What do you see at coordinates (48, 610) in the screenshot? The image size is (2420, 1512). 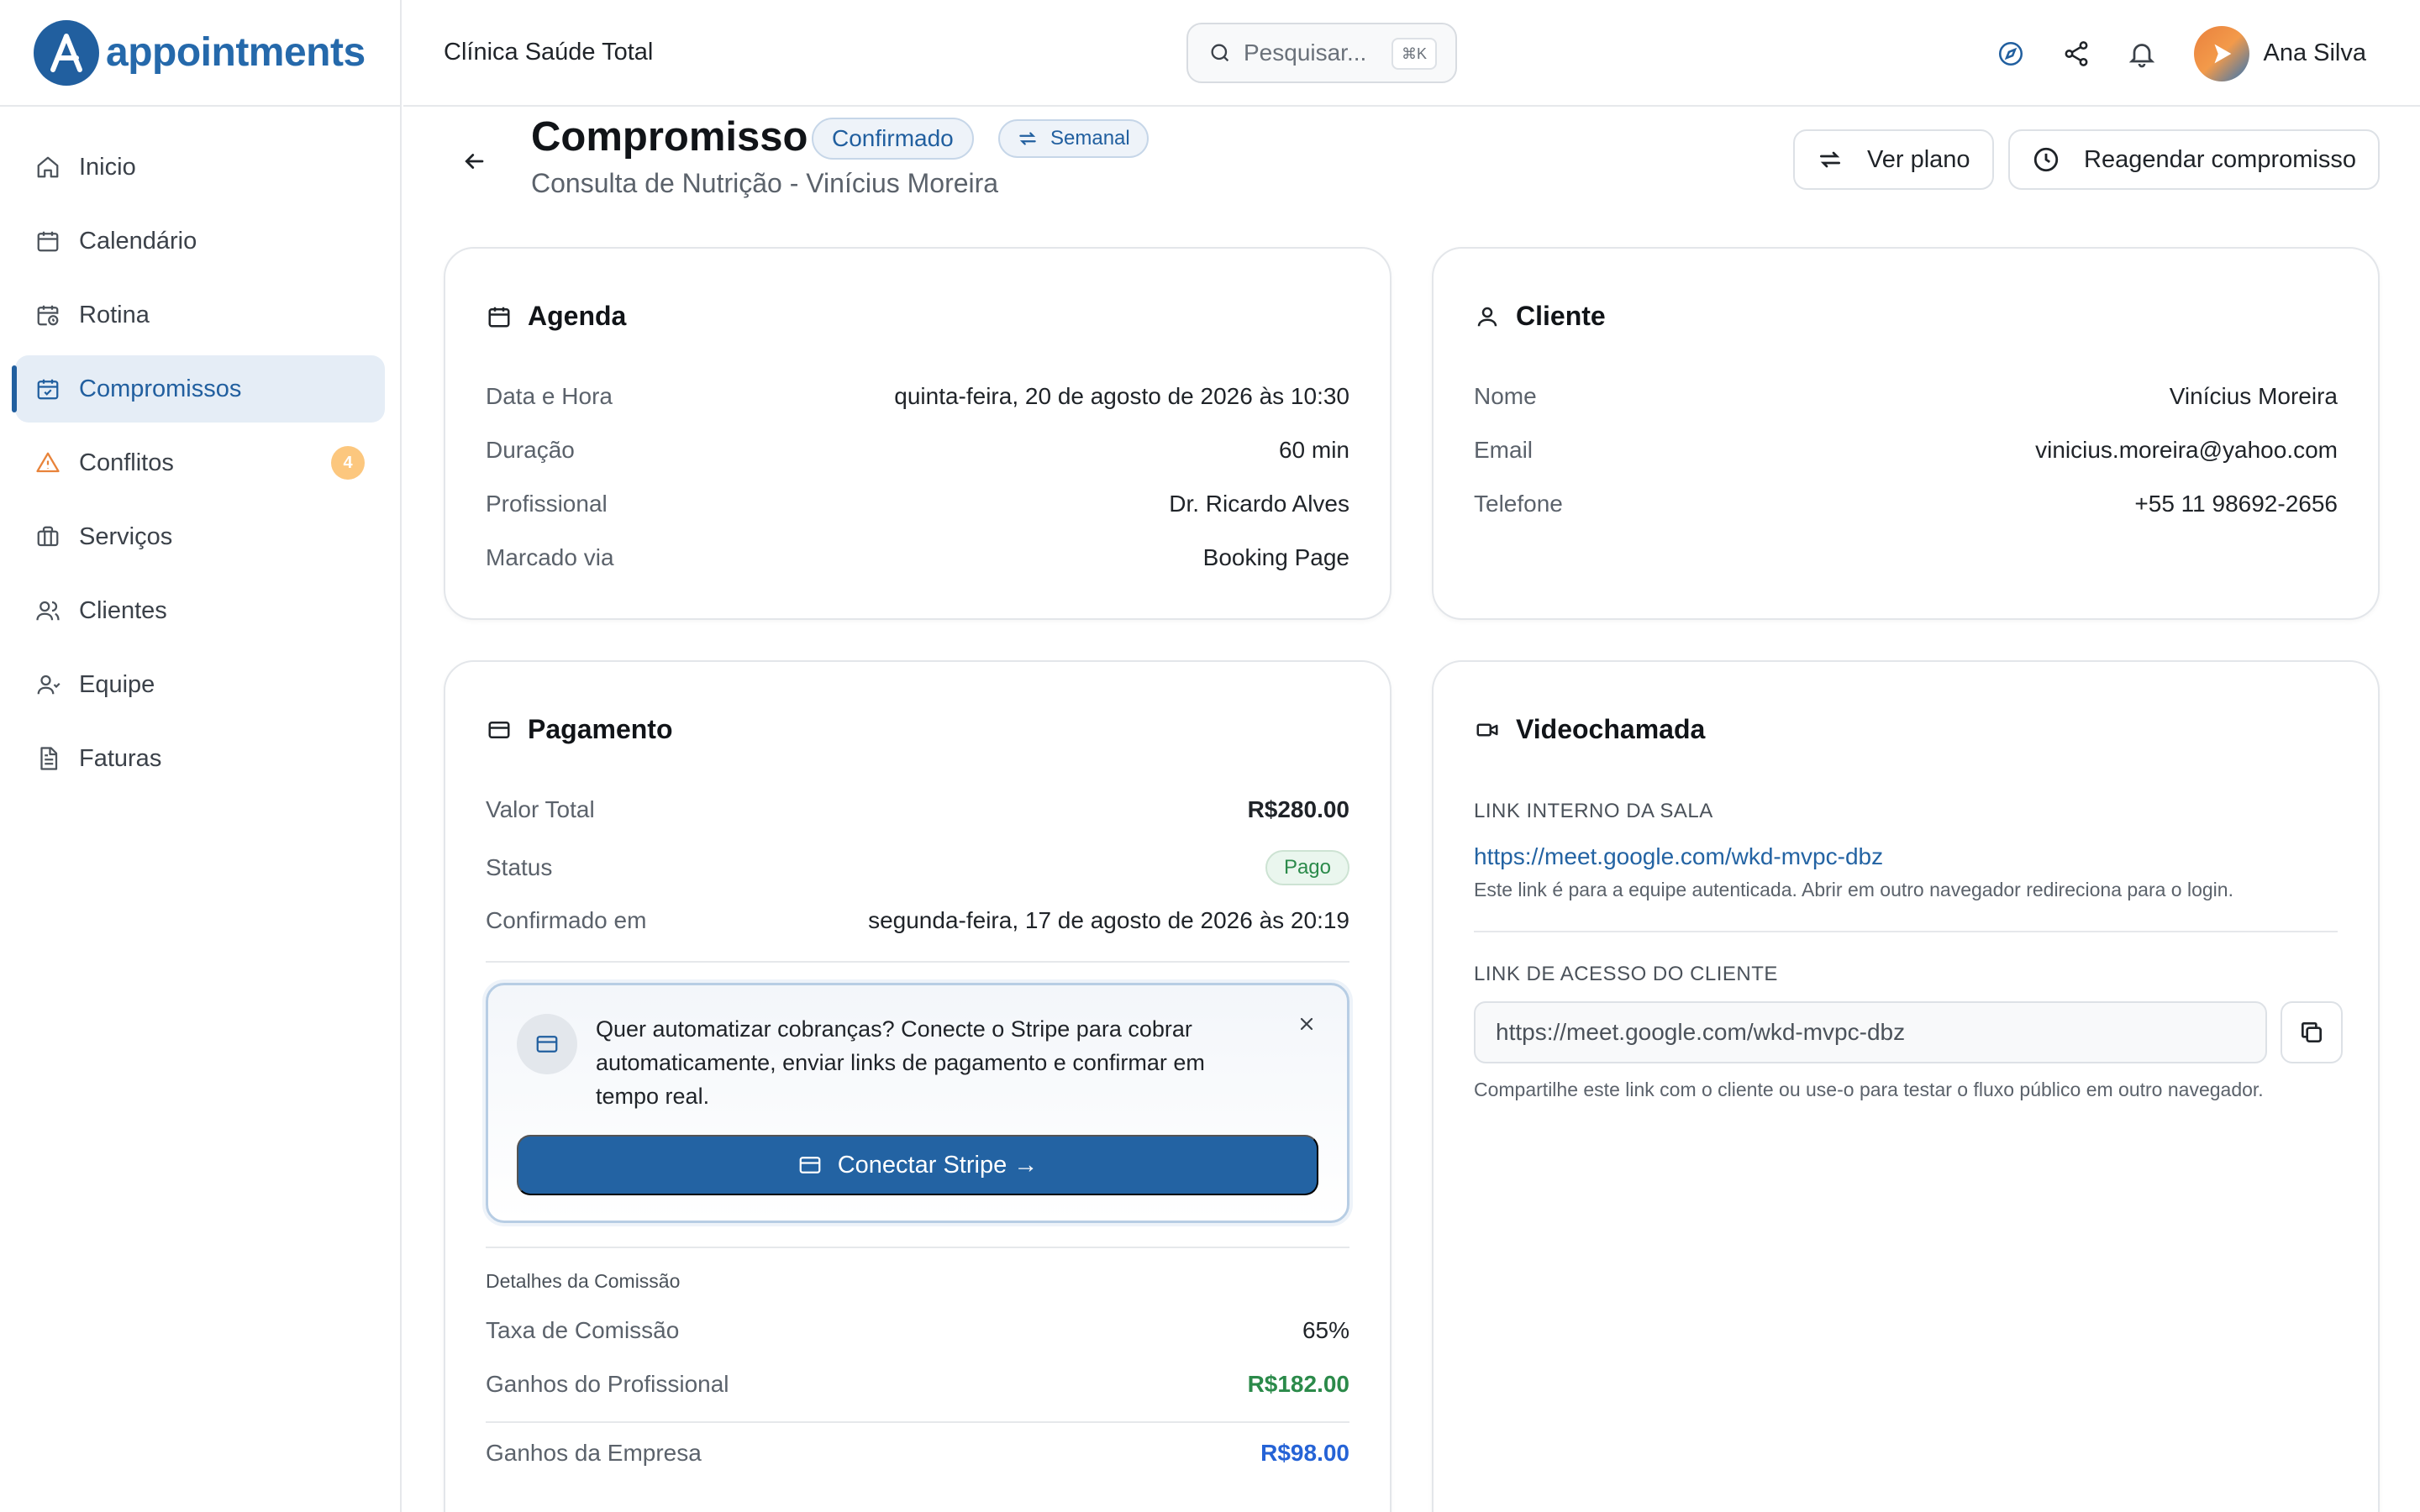 I see `users-icon` at bounding box center [48, 610].